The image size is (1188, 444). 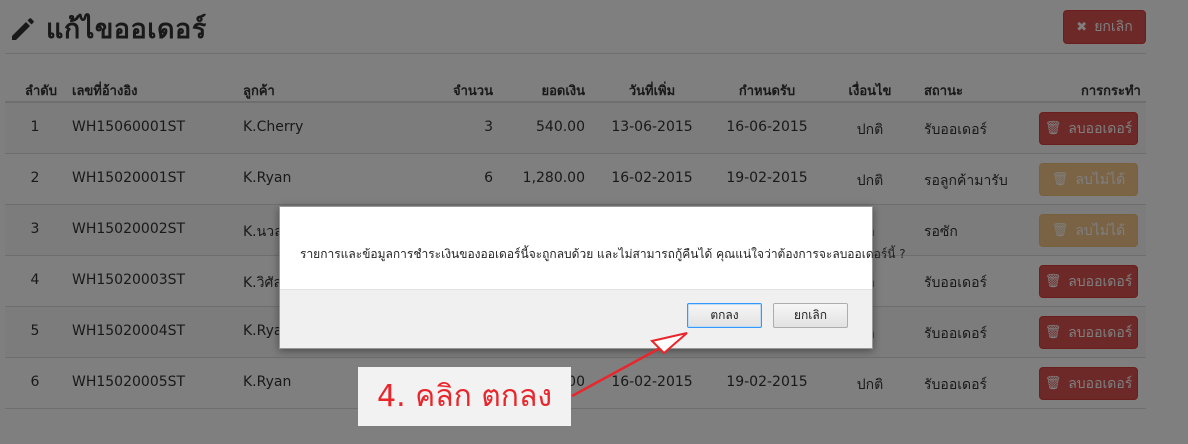 I want to click on annotation-text: 4. คลิก ตกลง, so click(x=464, y=396).